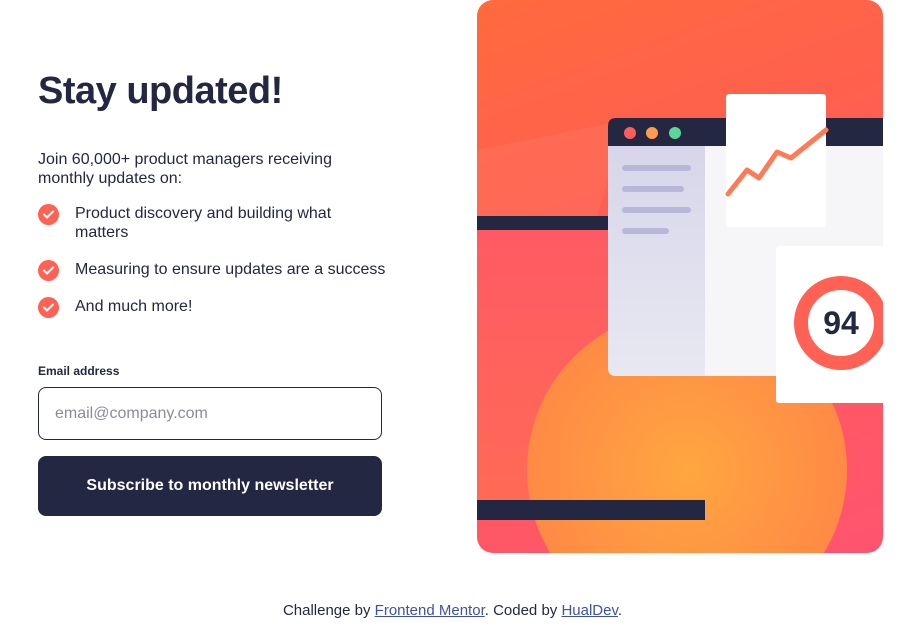 The height and width of the screenshot is (628, 905). Describe the element at coordinates (777, 160) in the screenshot. I see `trend-chart-card` at that location.